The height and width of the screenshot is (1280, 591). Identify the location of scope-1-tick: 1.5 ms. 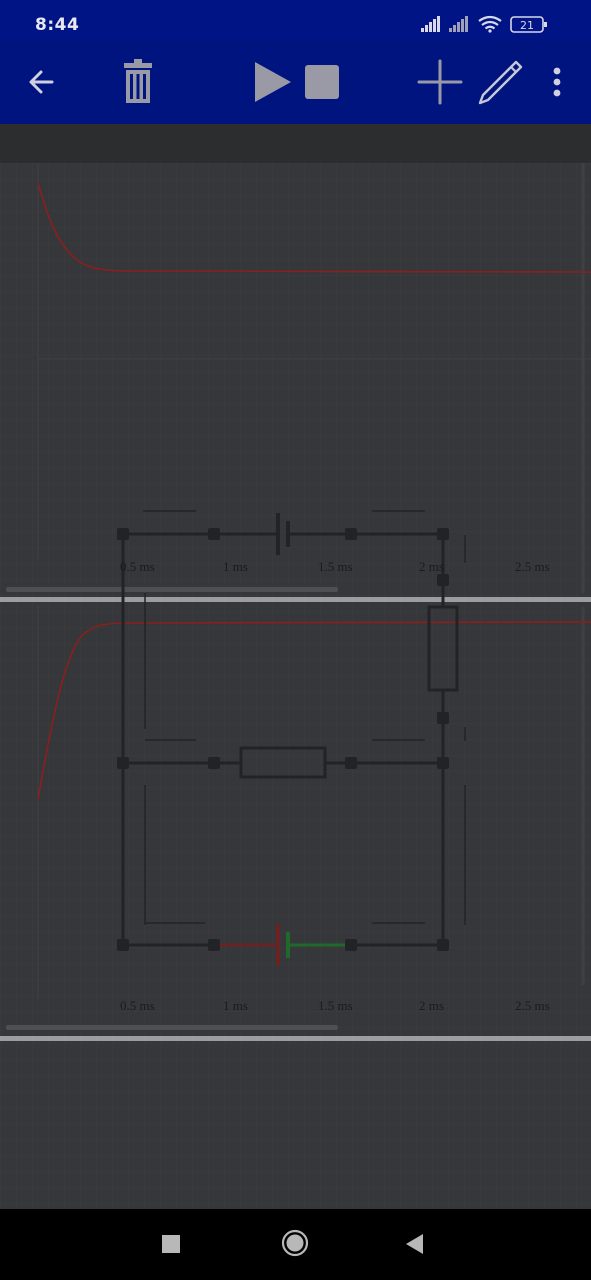
(335, 566).